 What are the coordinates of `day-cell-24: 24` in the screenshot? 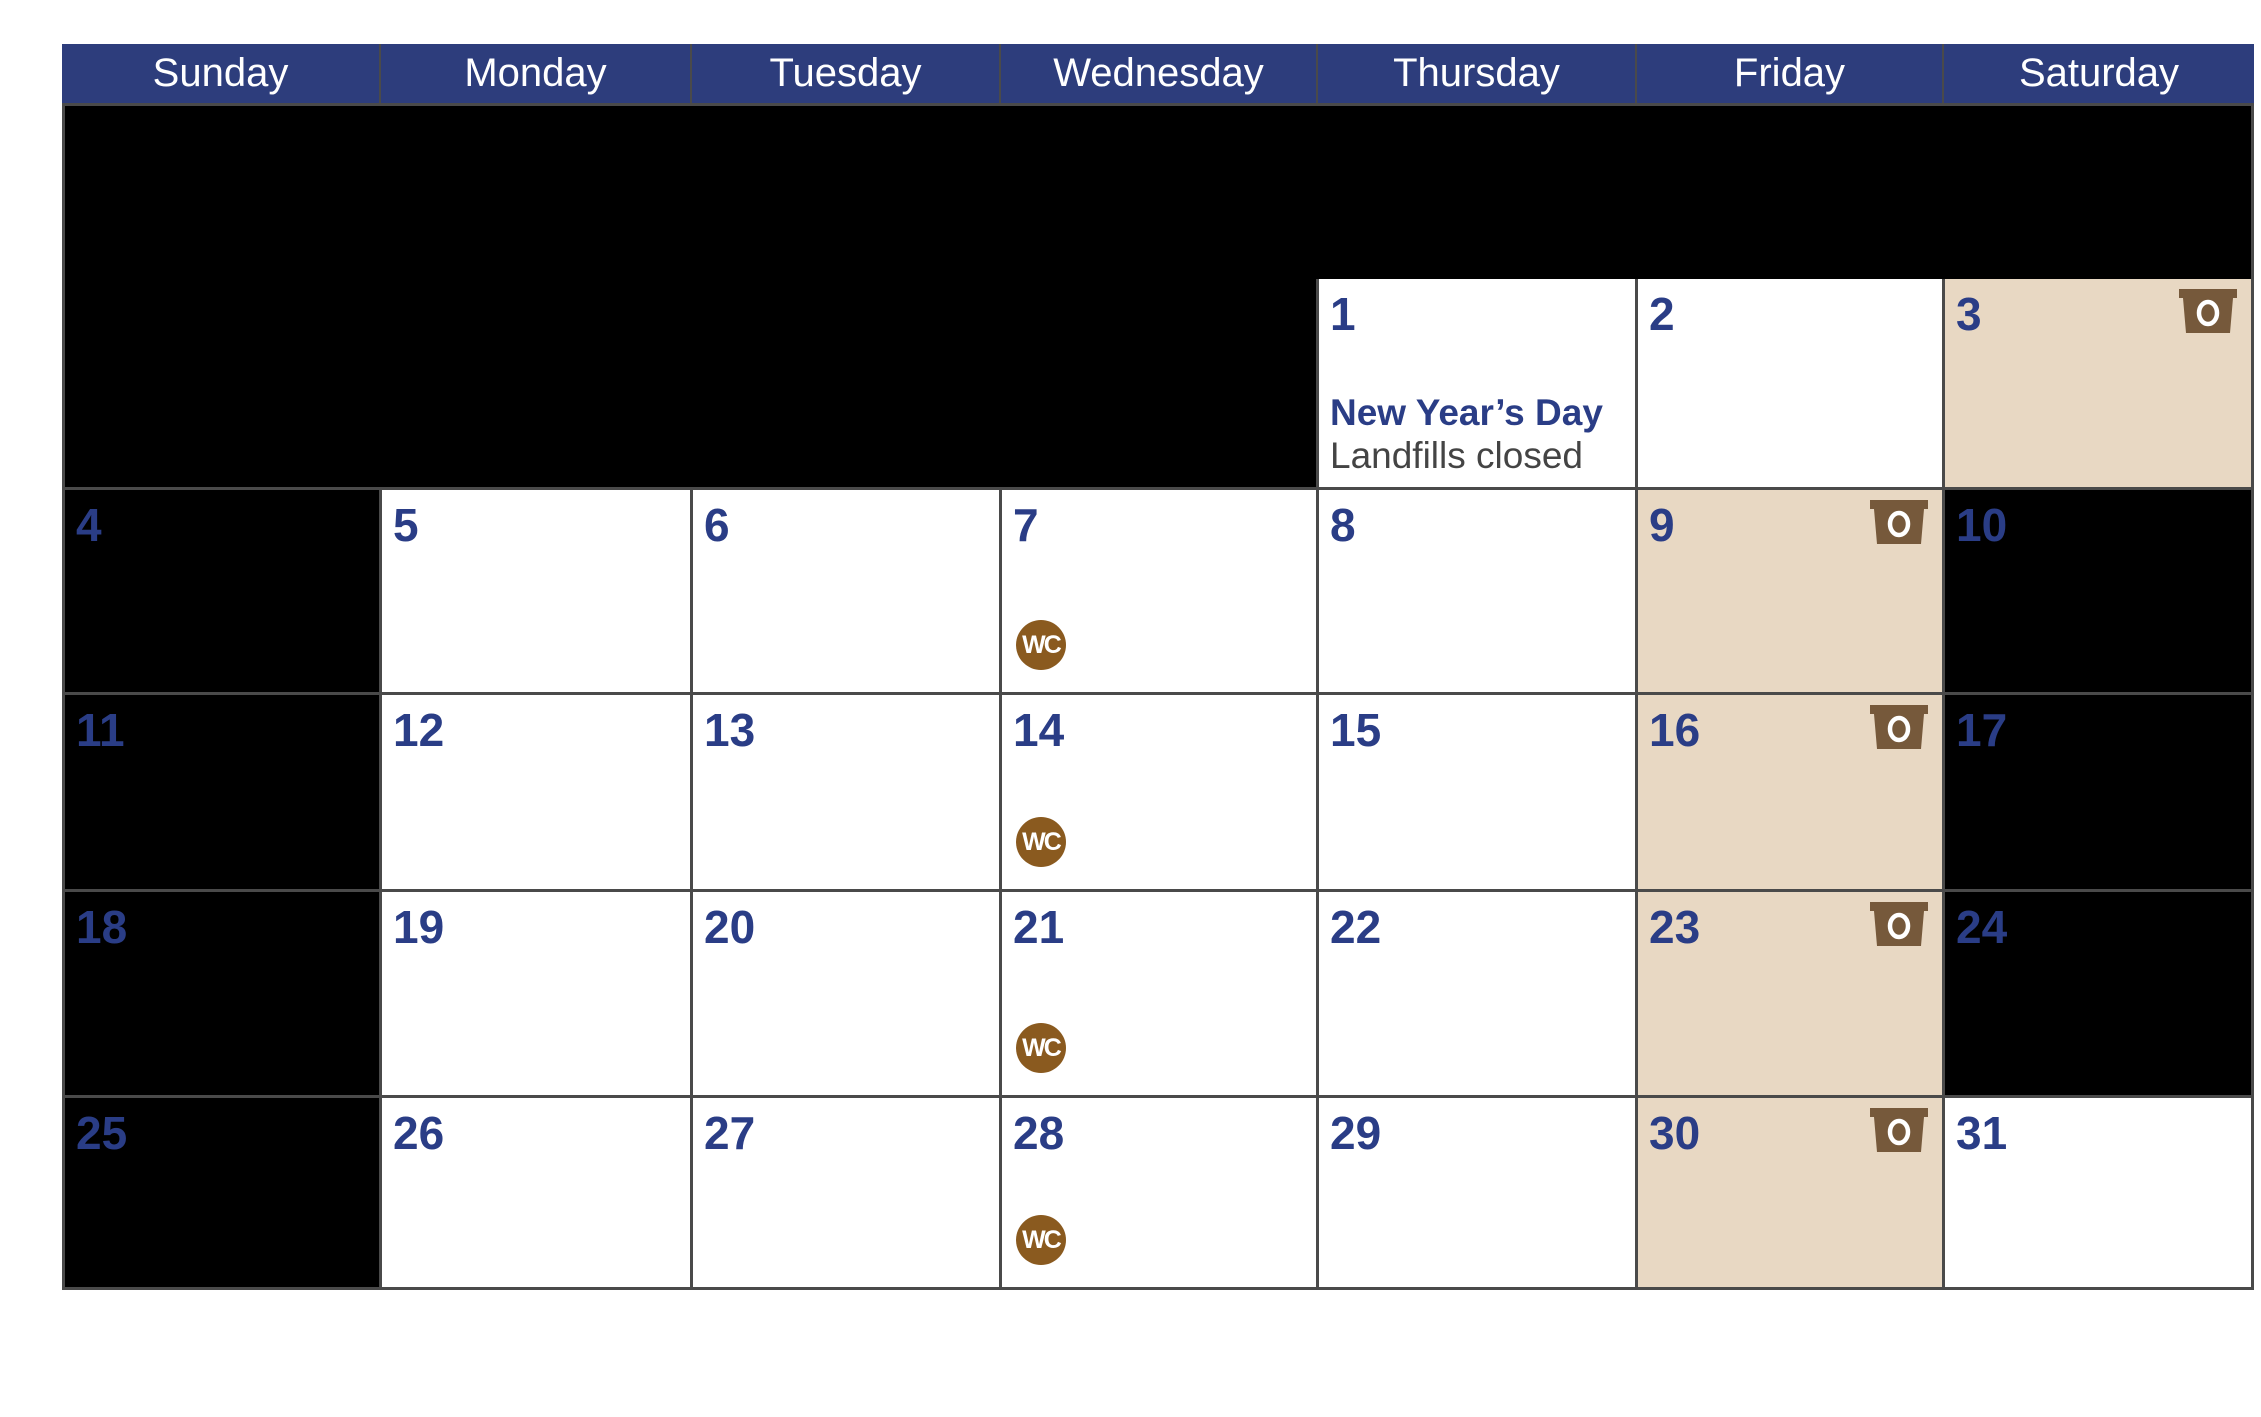 It's located at (2098, 993).